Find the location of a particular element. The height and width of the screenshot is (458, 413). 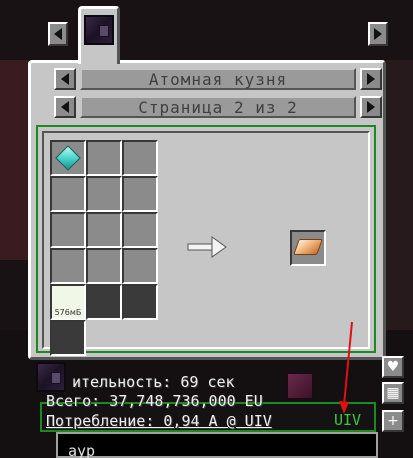

purple-block-icon is located at coordinates (300, 386).